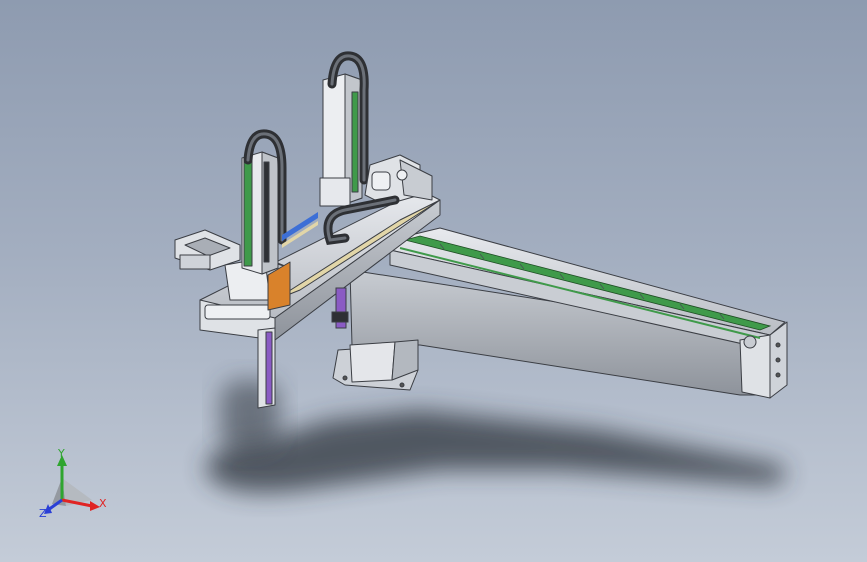 This screenshot has width=867, height=562. What do you see at coordinates (266, 368) in the screenshot?
I see `hanging-arm-left` at bounding box center [266, 368].